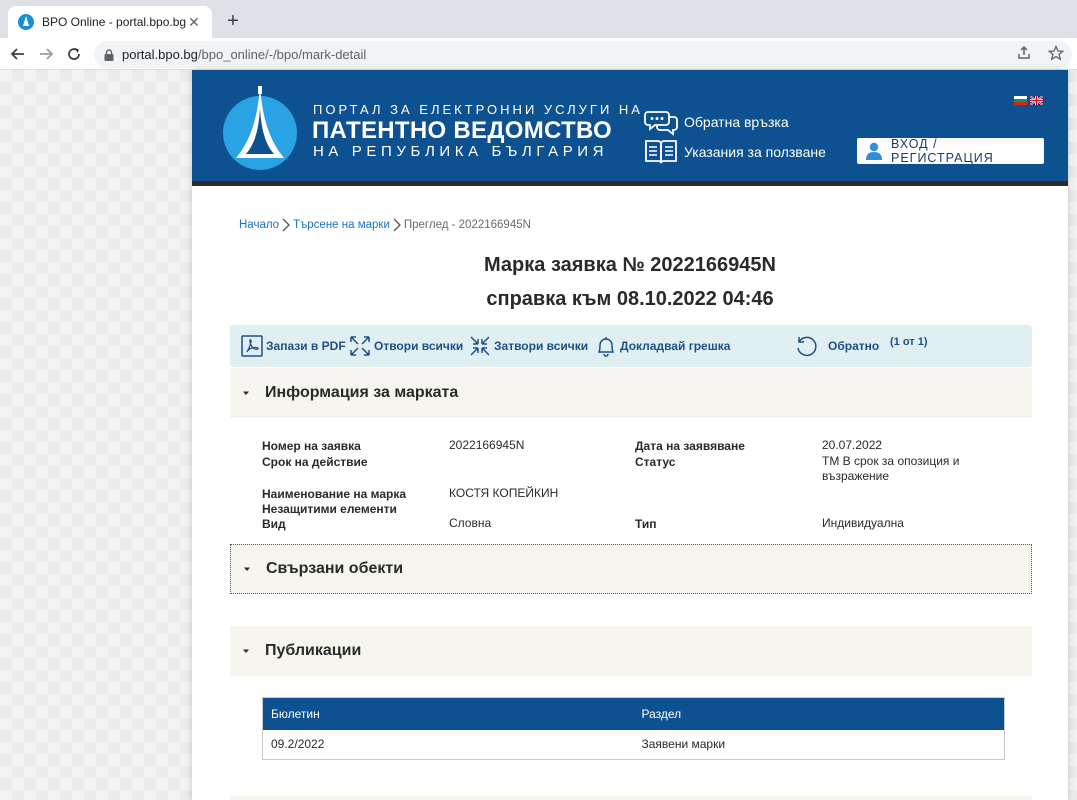 Image resolution: width=1077 pixels, height=800 pixels. I want to click on new-tab-icon: +, so click(233, 21).